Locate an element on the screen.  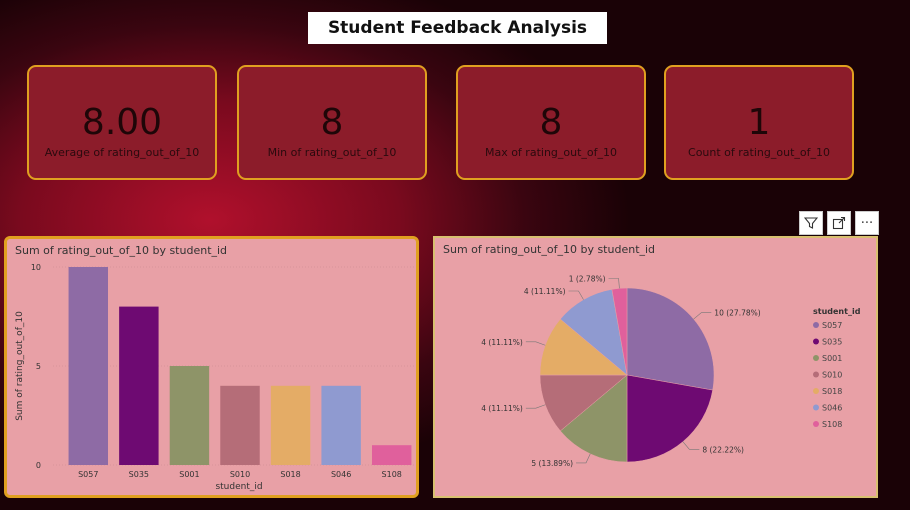
legend-title: student_id is located at coordinates (837, 311).